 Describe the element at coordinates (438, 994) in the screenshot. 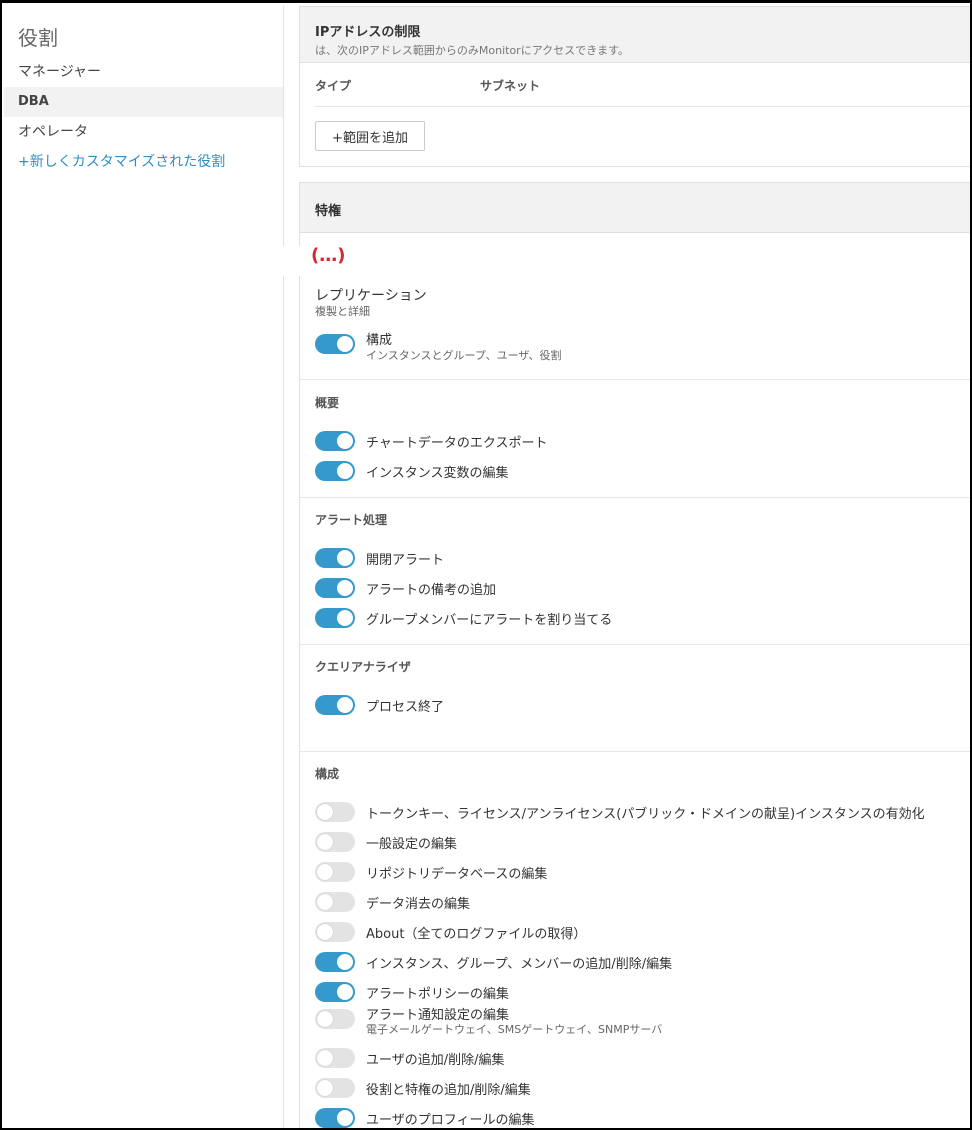

I see `toggle-label: アラートポリシーの編集` at that location.